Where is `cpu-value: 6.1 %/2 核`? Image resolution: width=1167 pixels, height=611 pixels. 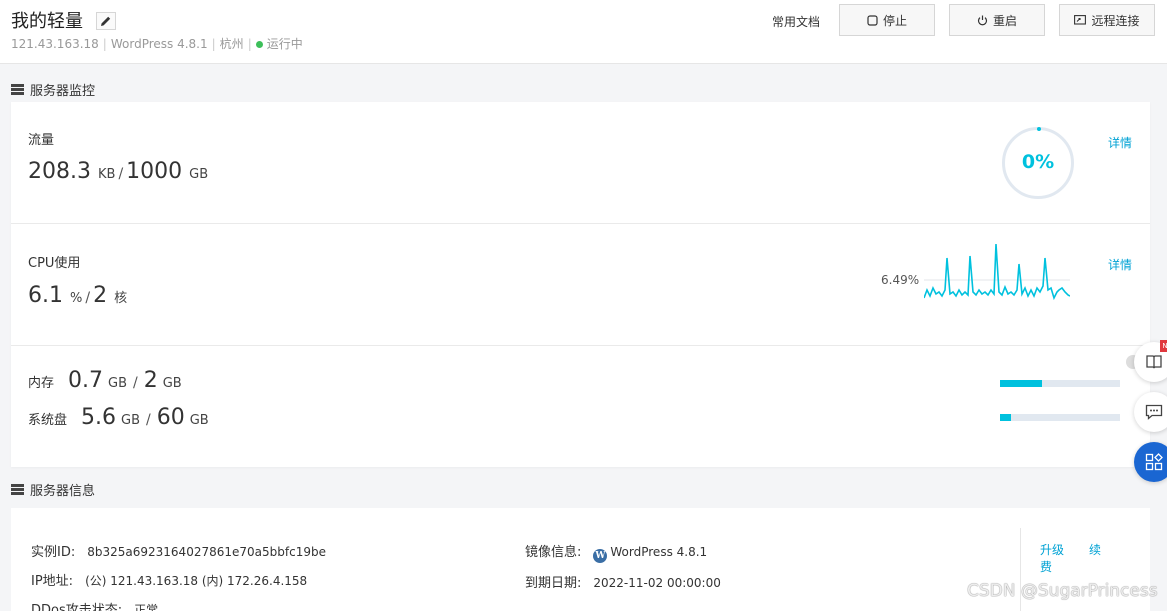 cpu-value: 6.1 %/2 核 is located at coordinates (78, 295).